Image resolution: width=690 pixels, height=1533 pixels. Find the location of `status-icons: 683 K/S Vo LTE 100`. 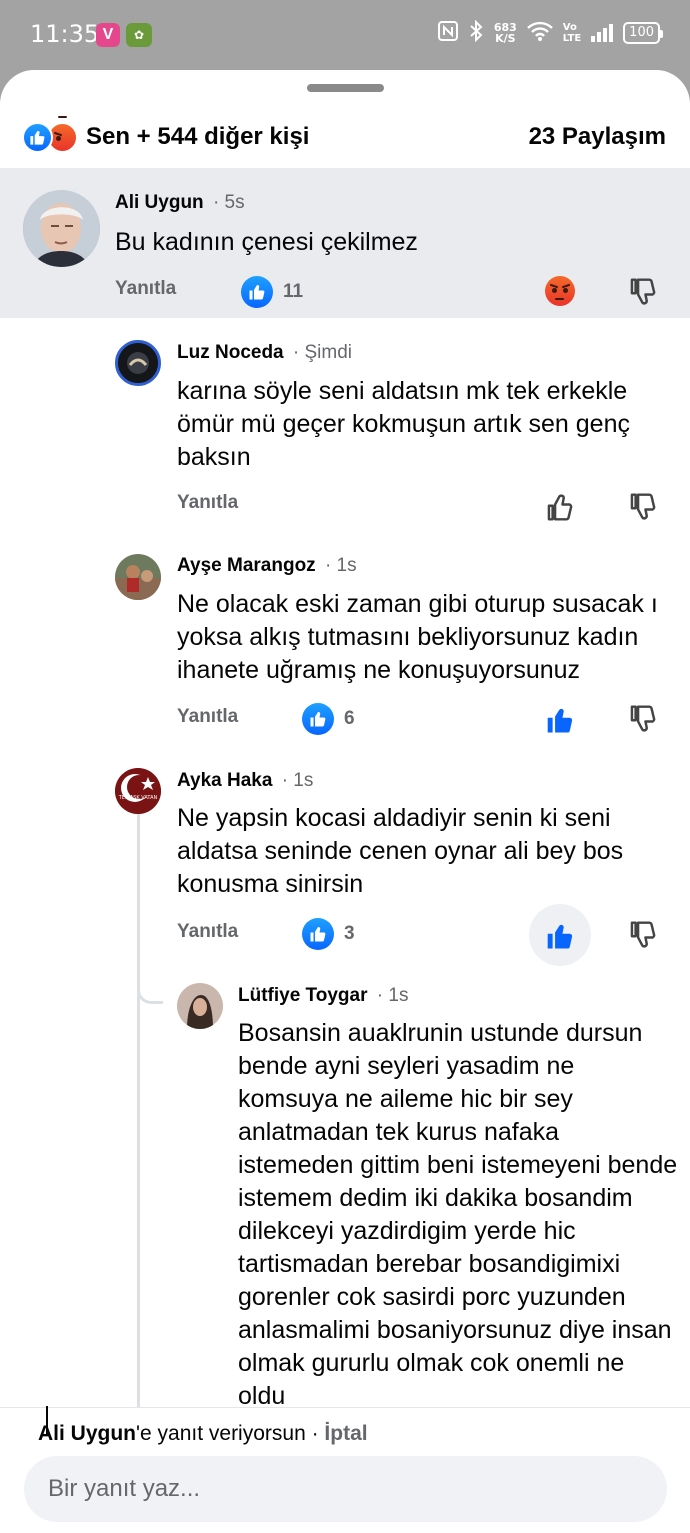

status-icons: 683 K/S Vo LTE 100 is located at coordinates (550, 32).